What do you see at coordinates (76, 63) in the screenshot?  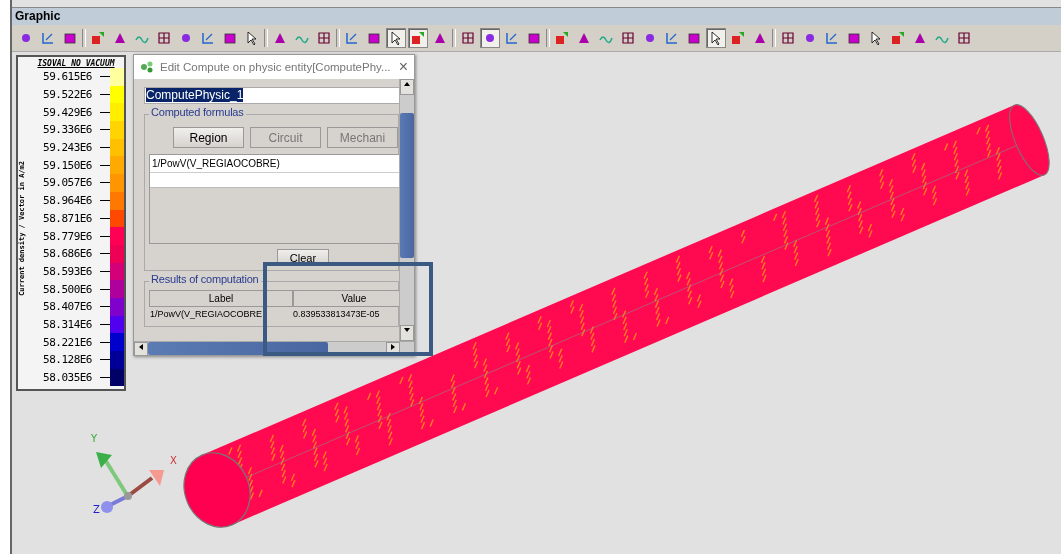 I see `legend-title: ISOVAL_NO_VACUUM` at bounding box center [76, 63].